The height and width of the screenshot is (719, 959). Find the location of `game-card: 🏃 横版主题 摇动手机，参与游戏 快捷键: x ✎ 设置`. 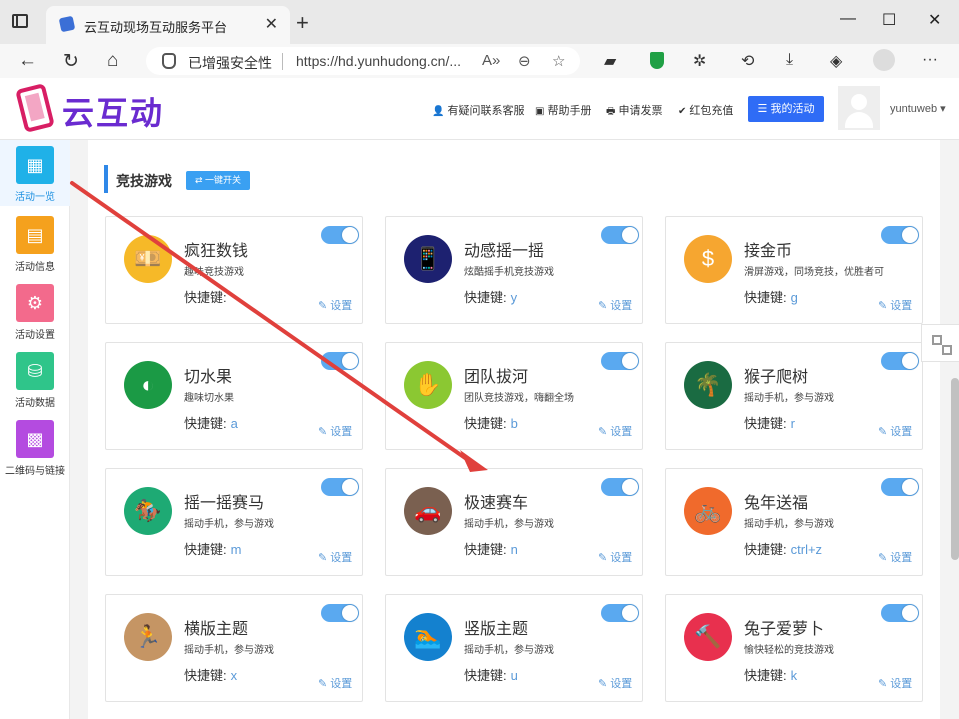

game-card: 🏃 横版主题 摇动手机，参与游戏 快捷键: x ✎ 设置 is located at coordinates (234, 648).